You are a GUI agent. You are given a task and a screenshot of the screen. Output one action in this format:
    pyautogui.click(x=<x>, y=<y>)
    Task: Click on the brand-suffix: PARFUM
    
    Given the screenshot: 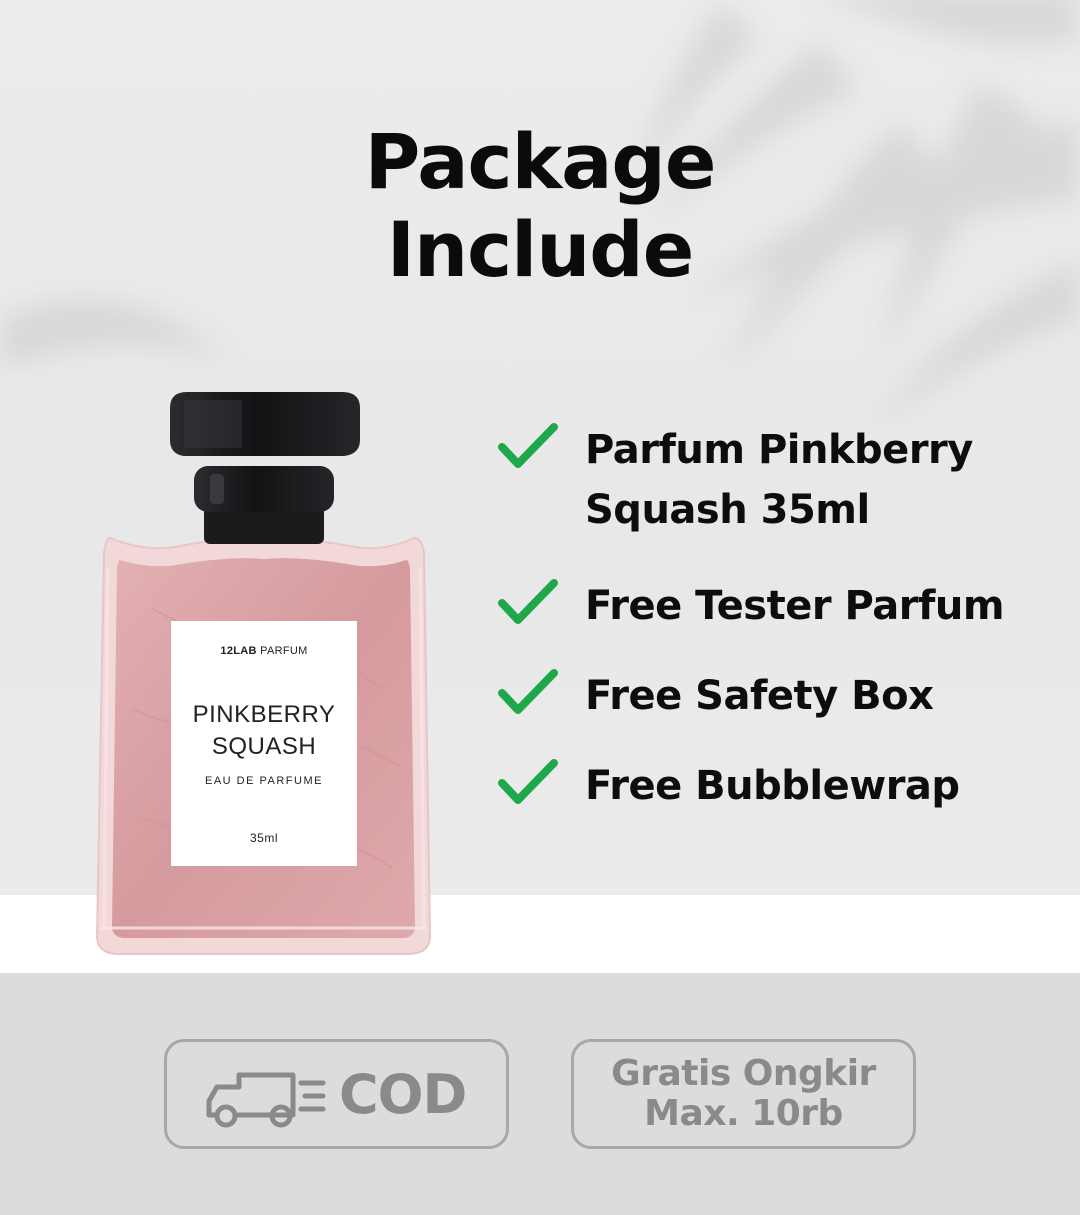 What is the action you would take?
    pyautogui.click(x=284, y=651)
    